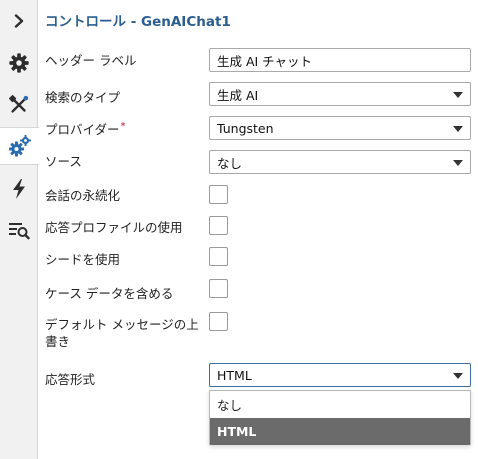 Image resolution: width=478 pixels, height=459 pixels. What do you see at coordinates (230, 163) in the screenshot?
I see `source-value: なし` at bounding box center [230, 163].